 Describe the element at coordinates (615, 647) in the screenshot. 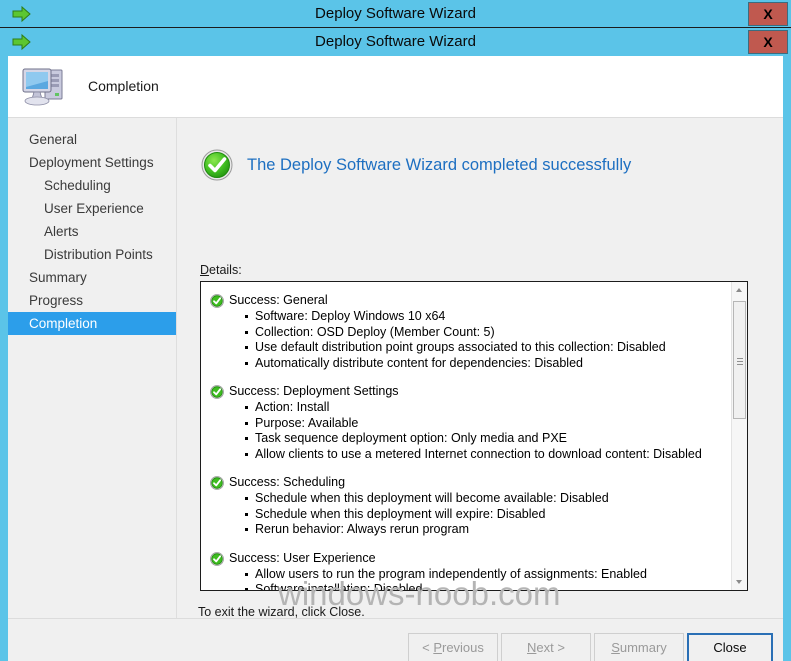

I see `button-accel: S` at that location.